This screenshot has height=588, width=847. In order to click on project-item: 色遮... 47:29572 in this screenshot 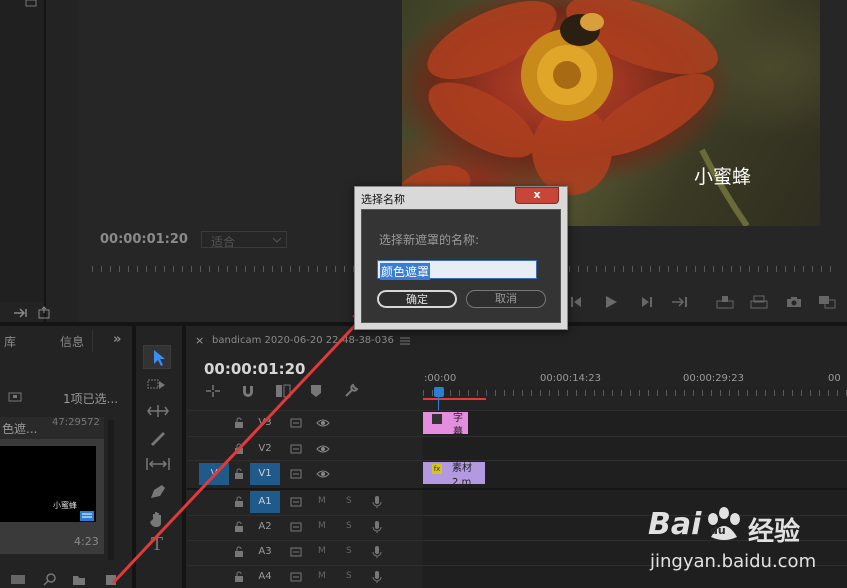, I will do `click(52, 428)`.